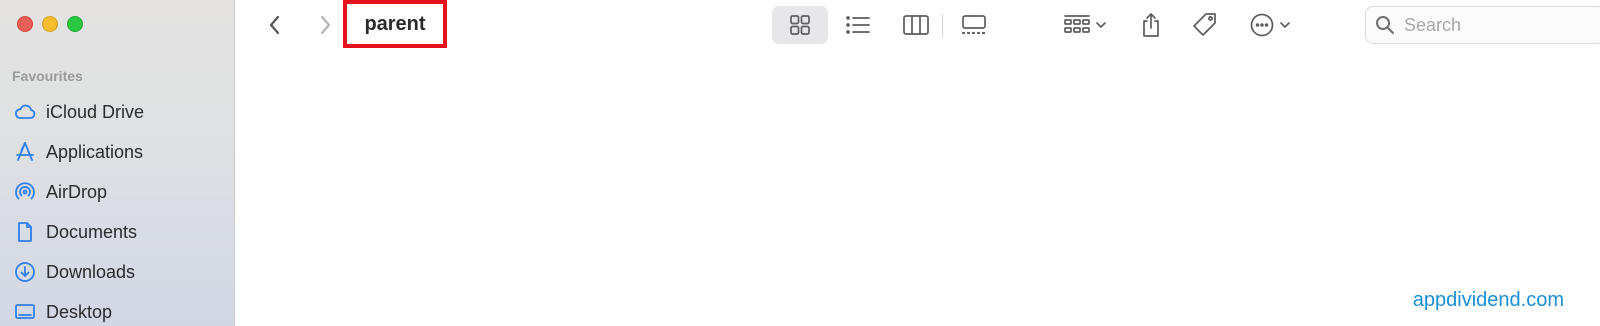  Describe the element at coordinates (1262, 25) in the screenshot. I see `ellipsis-circle-icon` at that location.